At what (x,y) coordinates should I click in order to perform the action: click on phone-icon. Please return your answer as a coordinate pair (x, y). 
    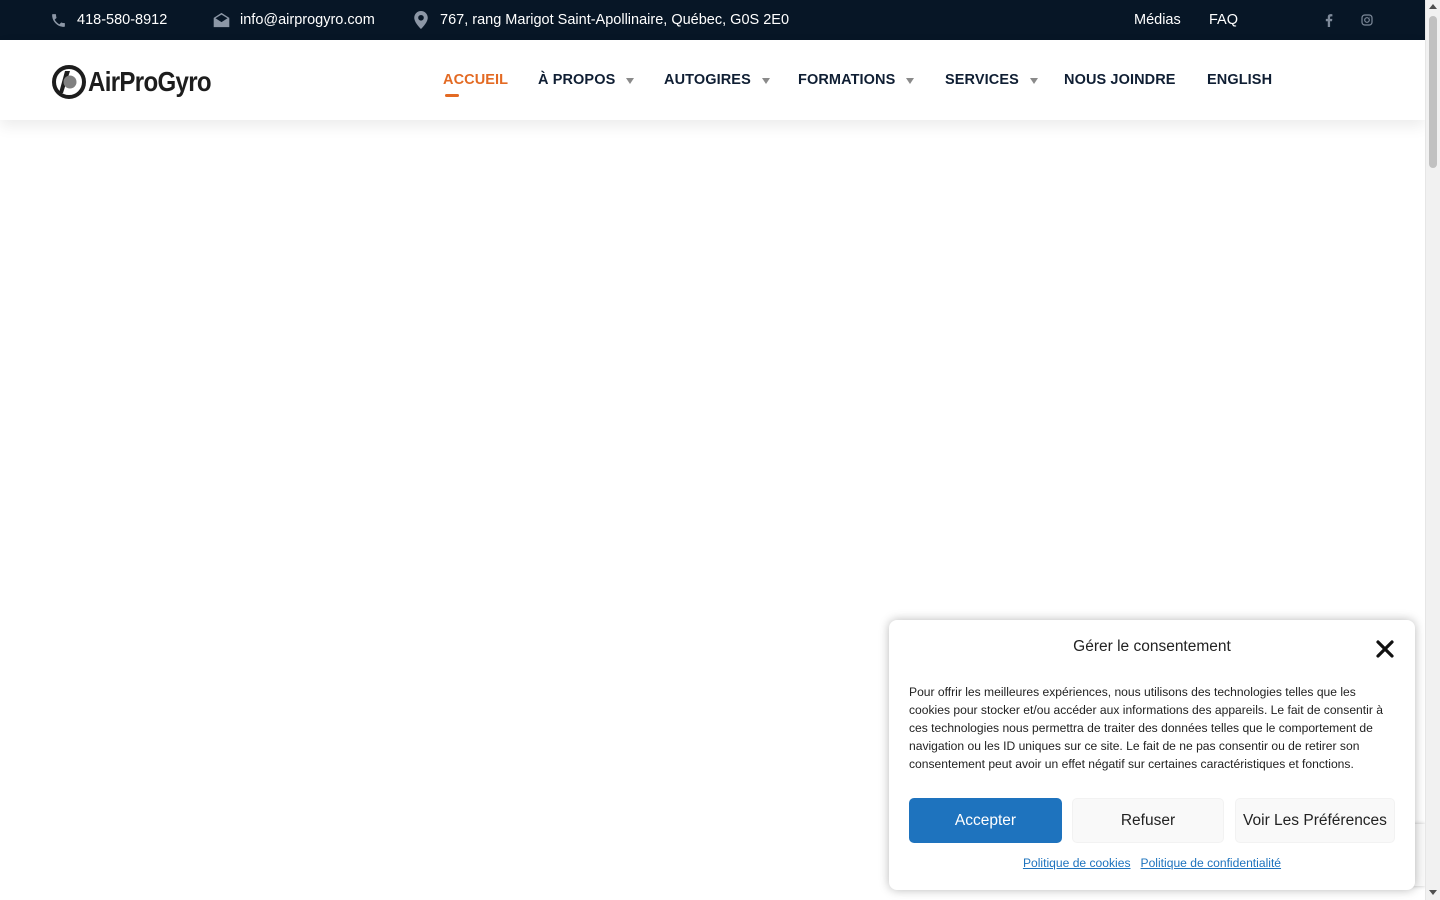
    Looking at the image, I should click on (58, 20).